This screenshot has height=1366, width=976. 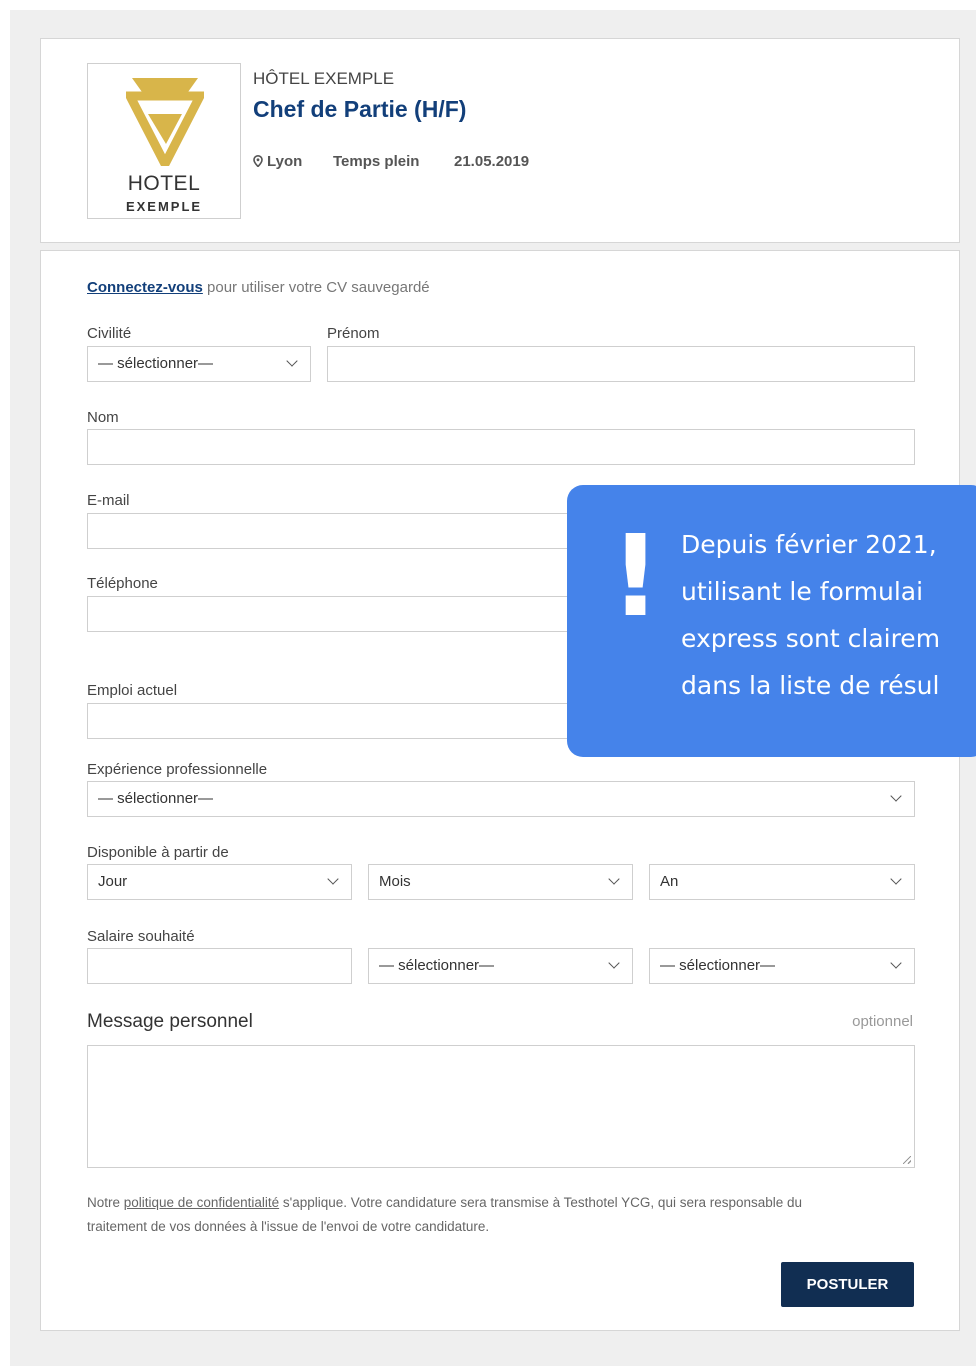 I want to click on job-title: Chef de Partie (H/F), so click(x=360, y=109).